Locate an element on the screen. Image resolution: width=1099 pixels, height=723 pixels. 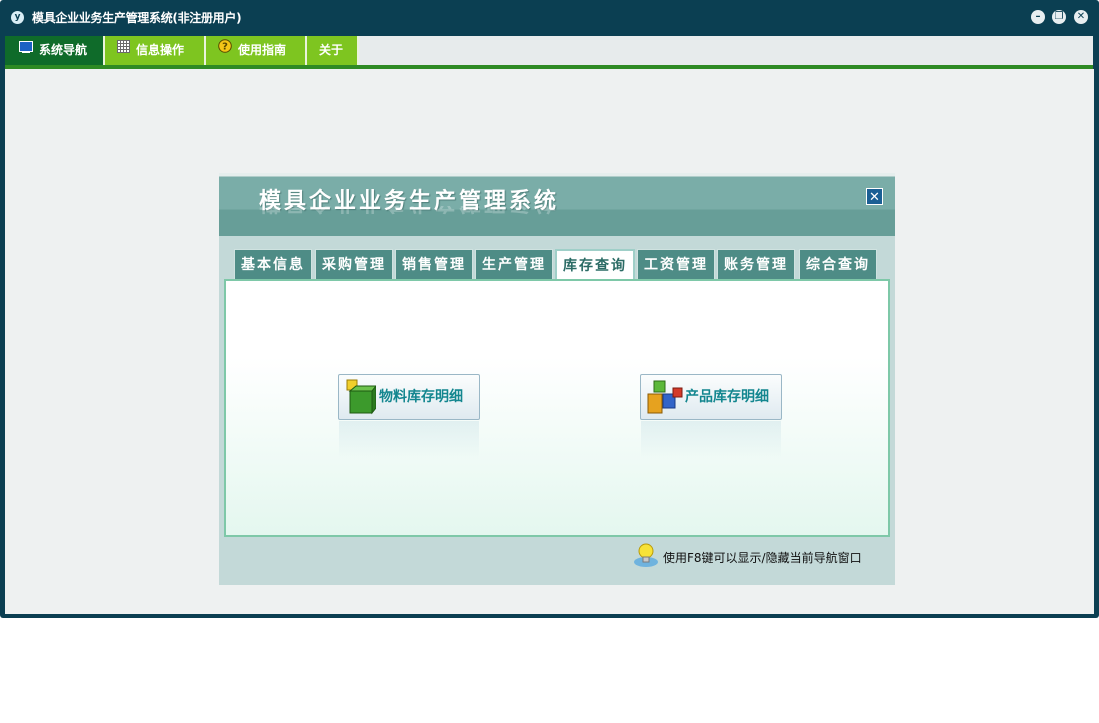
lightbulb-icon is located at coordinates (646, 555).